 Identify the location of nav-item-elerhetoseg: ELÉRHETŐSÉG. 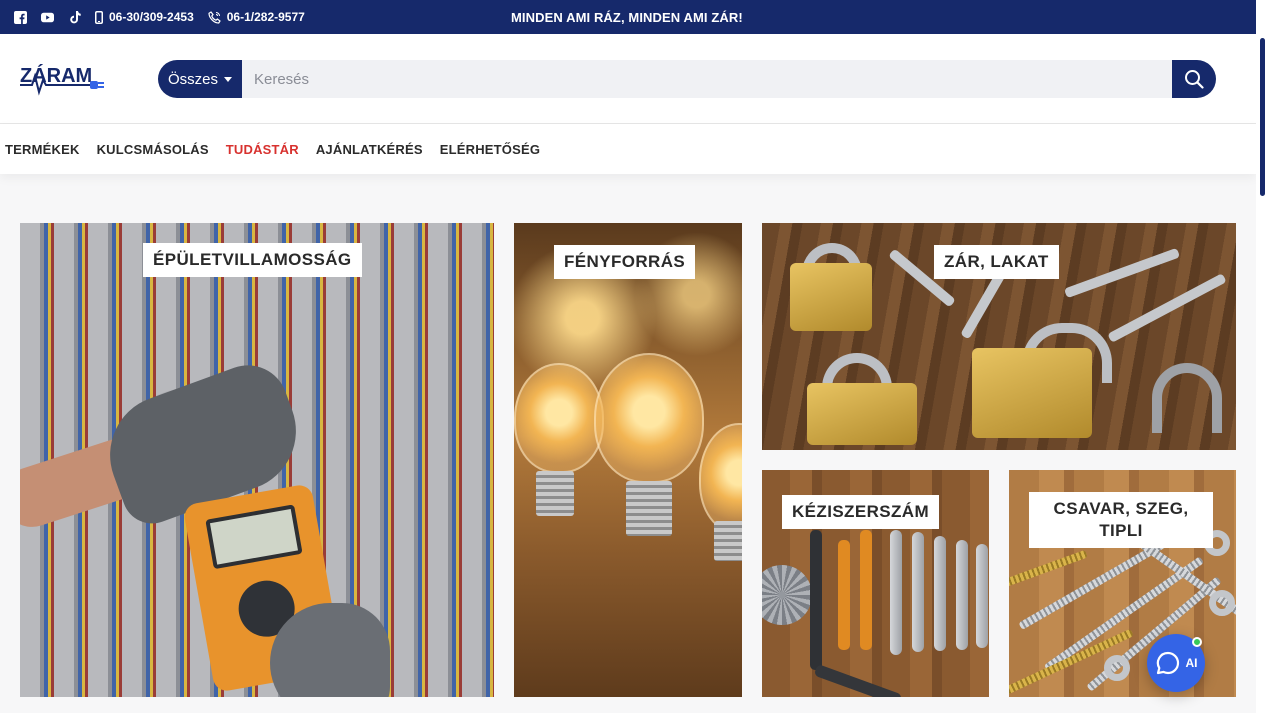
(490, 149).